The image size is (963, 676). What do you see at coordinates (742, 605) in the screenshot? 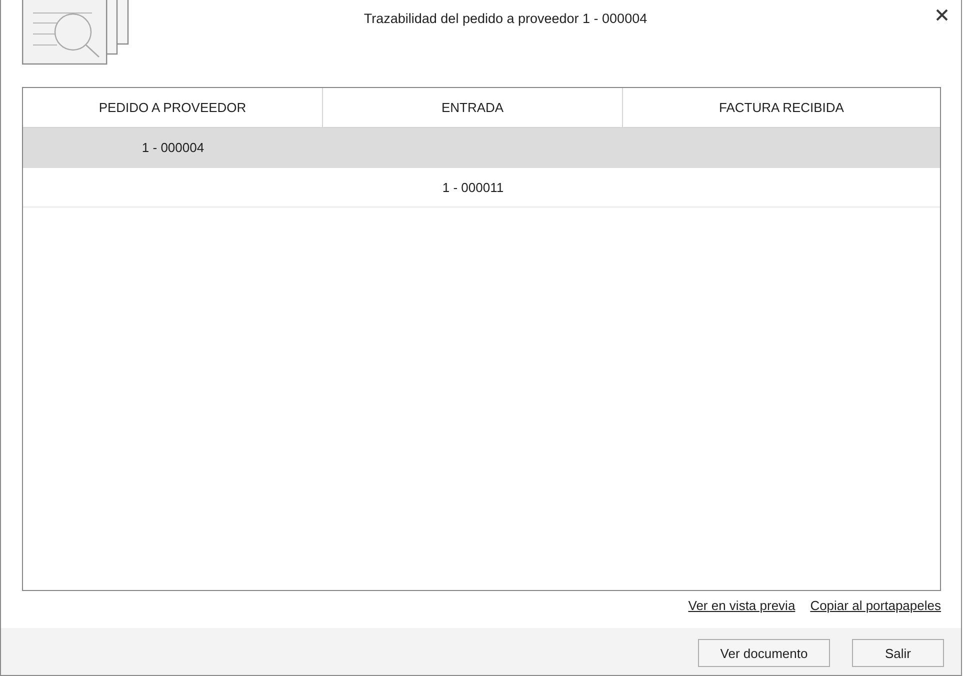
I see `text-link: Ver en vista previa` at bounding box center [742, 605].